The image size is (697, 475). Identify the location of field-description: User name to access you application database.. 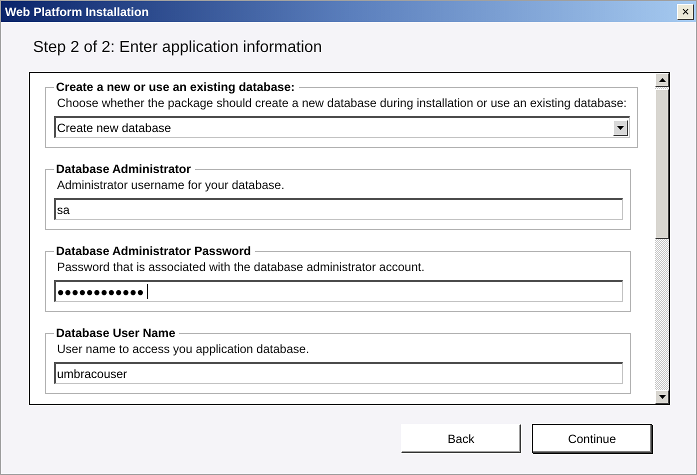
(183, 349).